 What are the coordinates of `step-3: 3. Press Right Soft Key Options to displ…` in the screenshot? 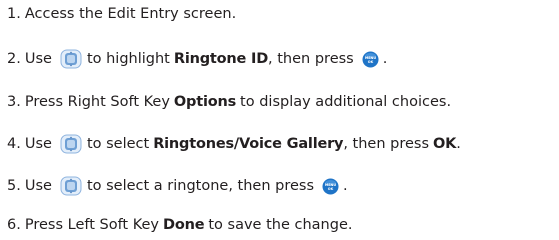 It's located at (229, 102).